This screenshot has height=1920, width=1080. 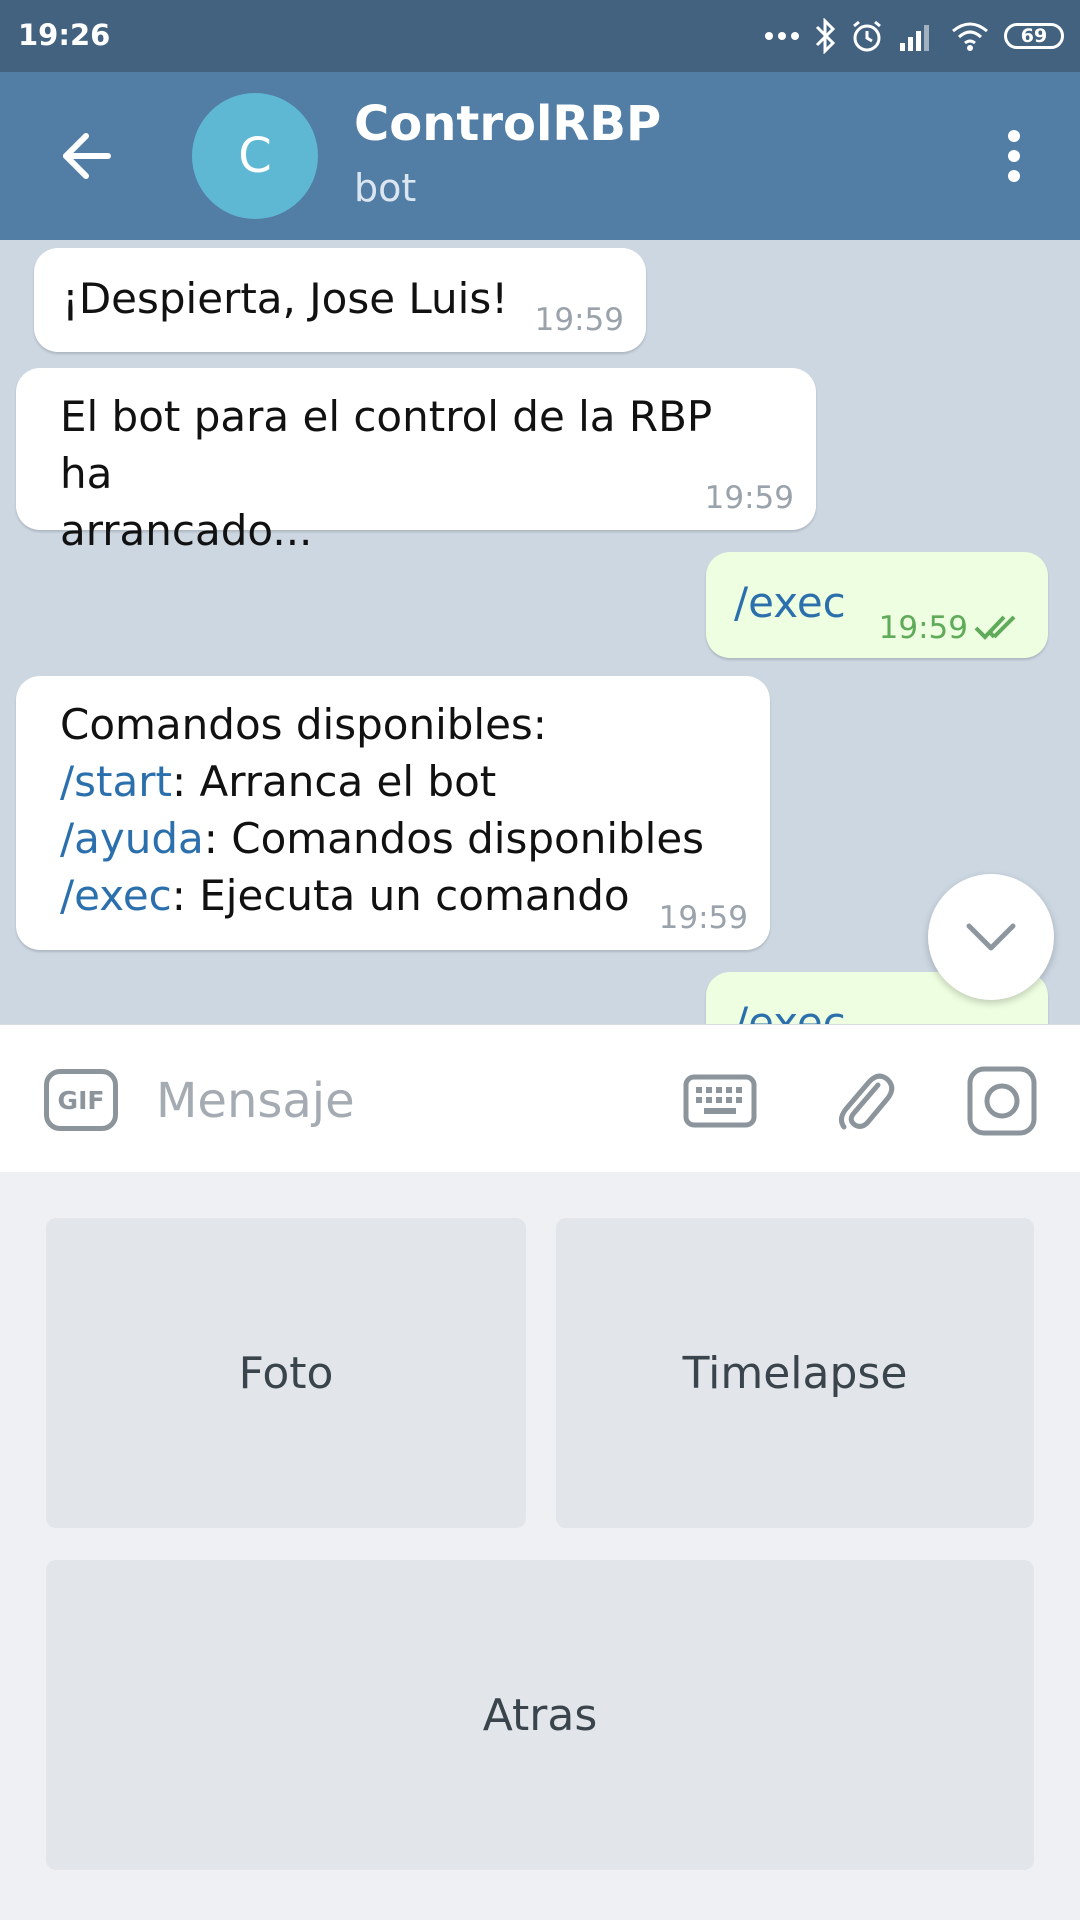 I want to click on message-text: El bot para el control de la RBP ha, so click(x=386, y=445).